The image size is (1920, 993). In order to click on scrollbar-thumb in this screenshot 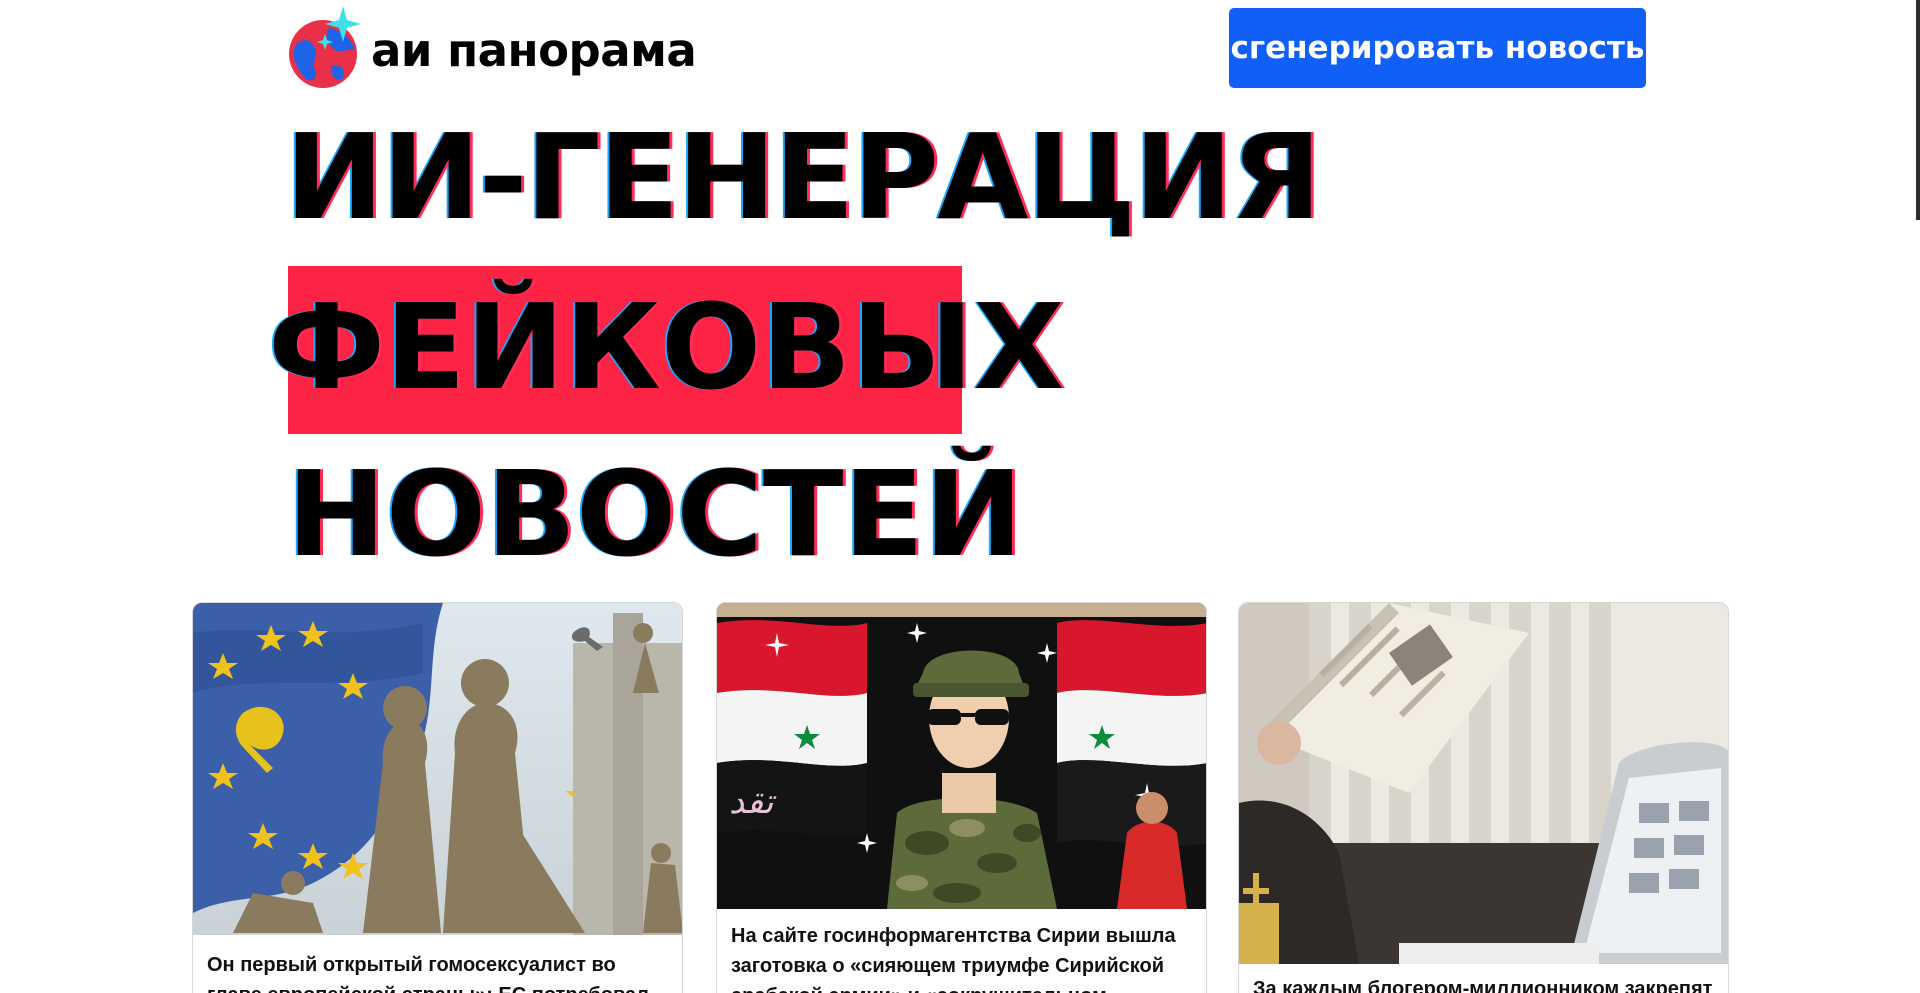, I will do `click(1918, 110)`.